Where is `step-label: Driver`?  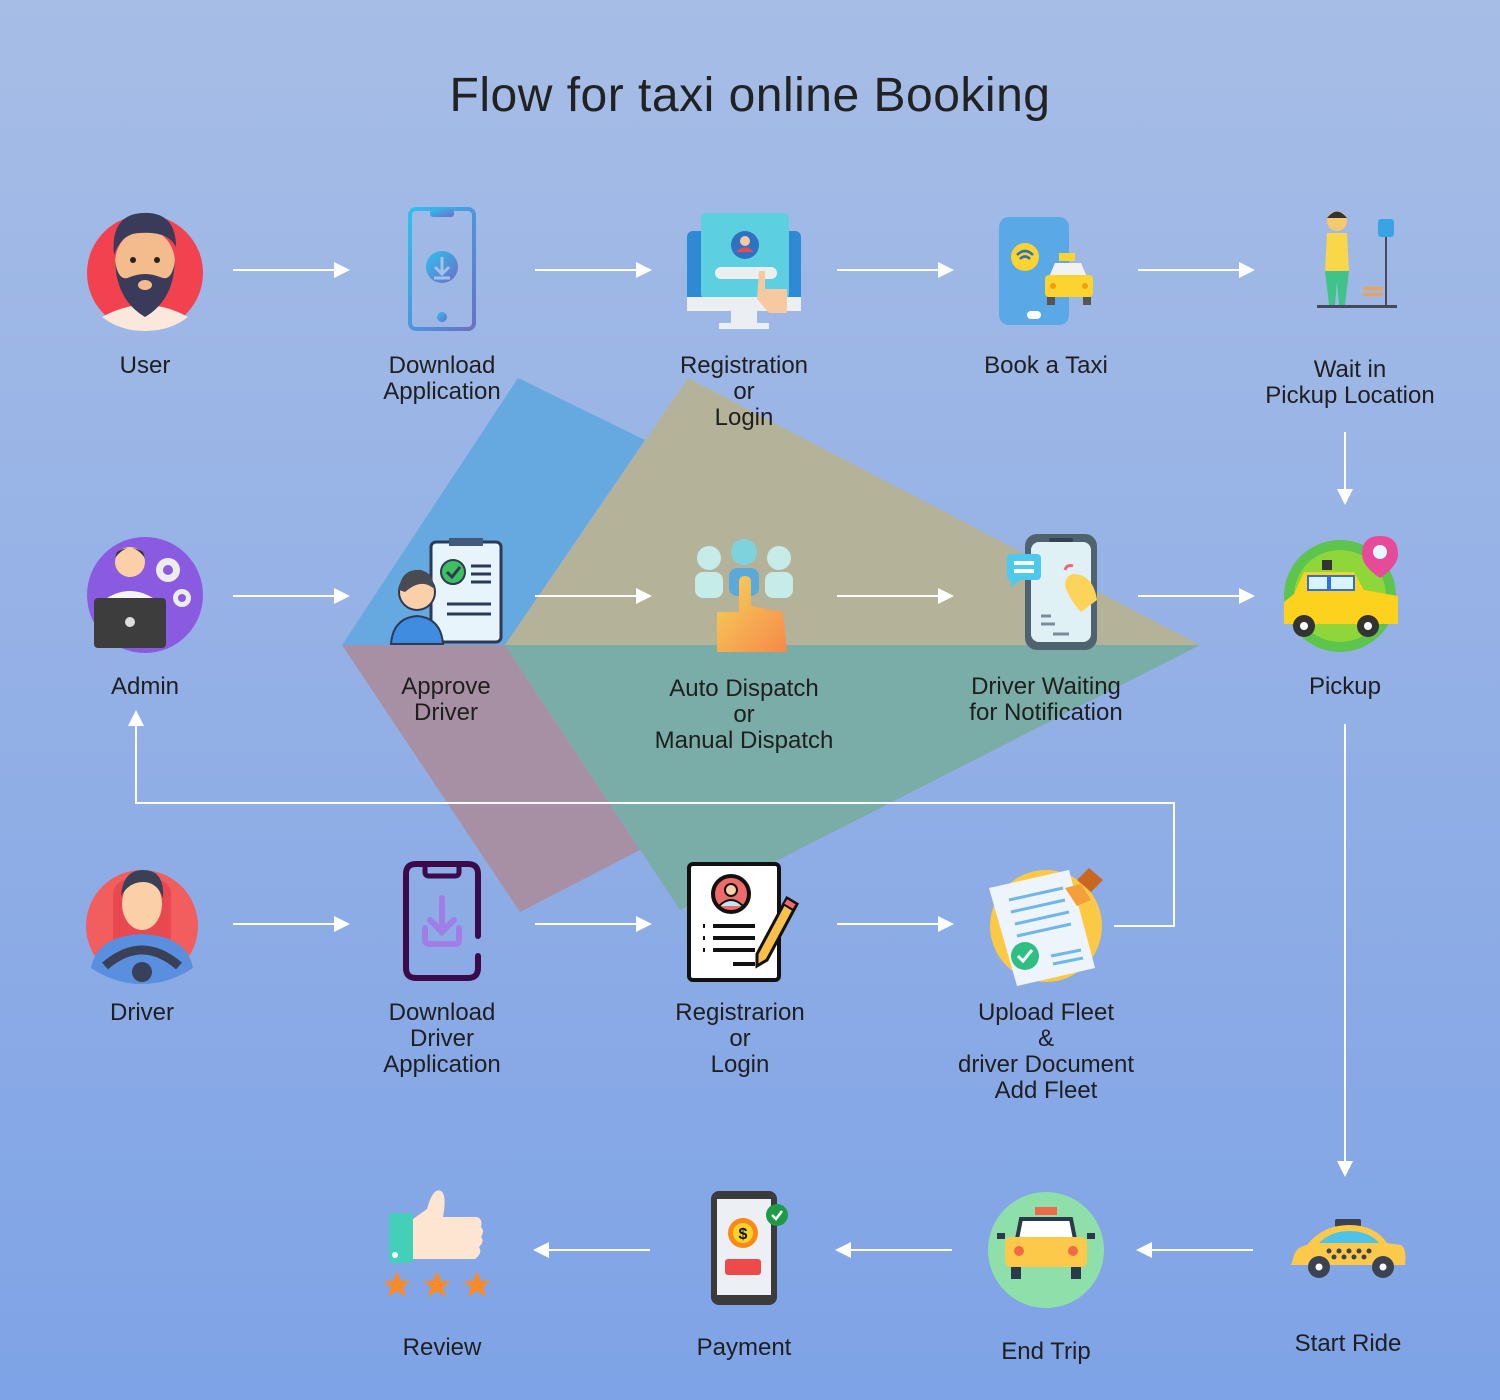
step-label: Driver is located at coordinates (142, 1012).